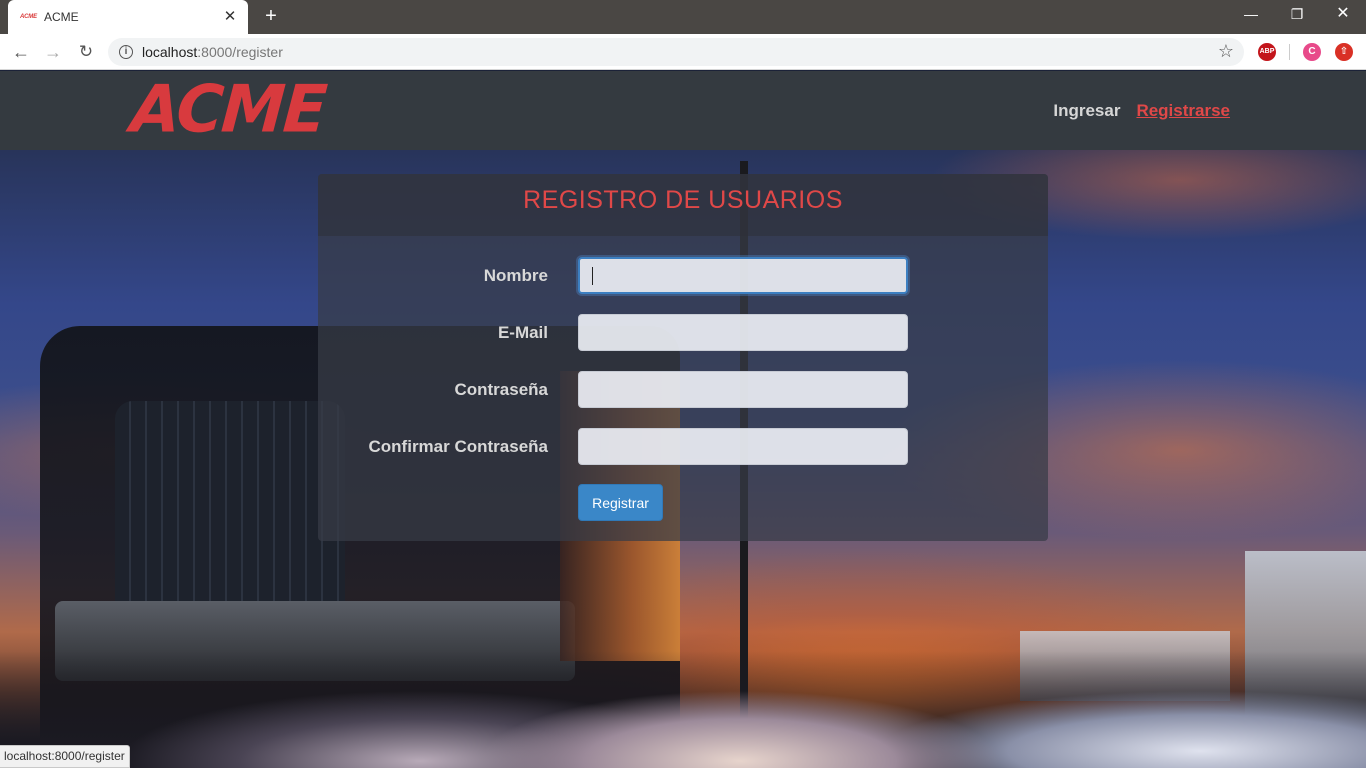 The image size is (1366, 768). Describe the element at coordinates (1289, 52) in the screenshot. I see `toolbar-separator` at that location.